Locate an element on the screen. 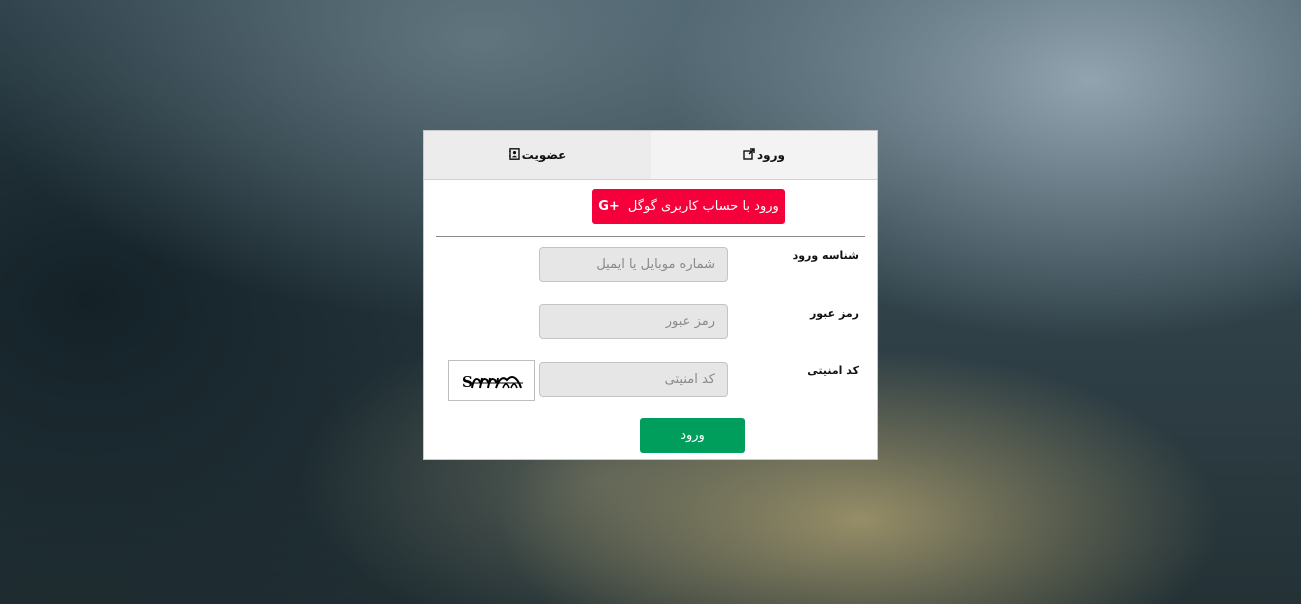  tab-register-label: عضویت is located at coordinates (544, 155).